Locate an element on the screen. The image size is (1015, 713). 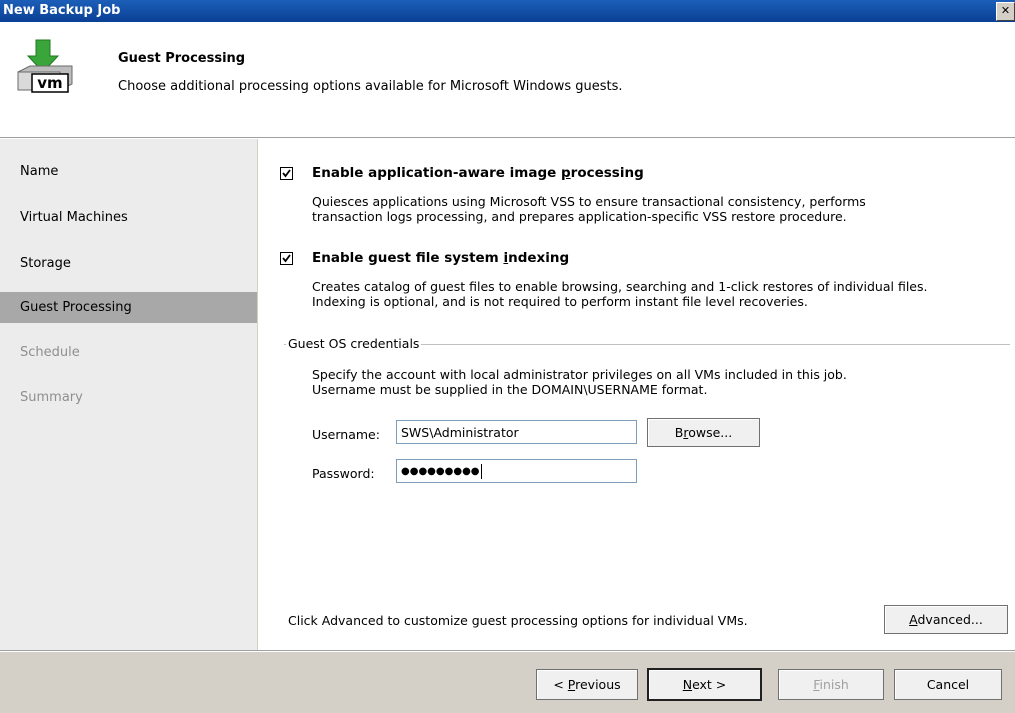
indexing-checkbox is located at coordinates (286, 258).